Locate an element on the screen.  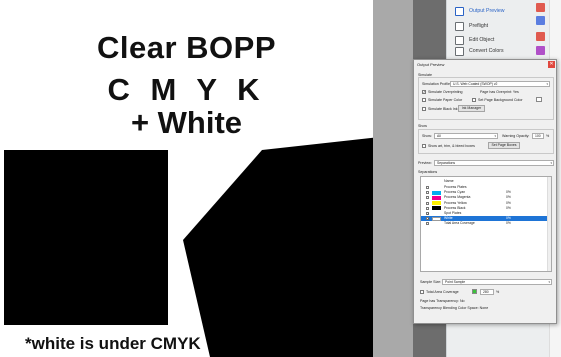
tac-color-swatch is located at coordinates (474, 291).